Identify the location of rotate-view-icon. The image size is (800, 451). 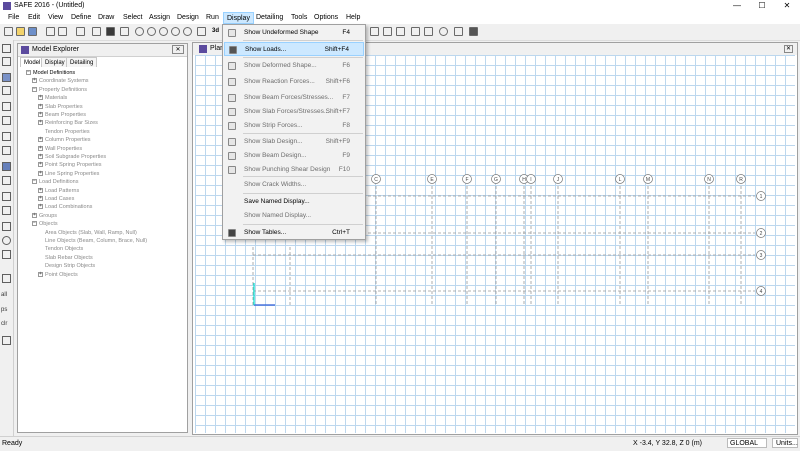
(201, 31).